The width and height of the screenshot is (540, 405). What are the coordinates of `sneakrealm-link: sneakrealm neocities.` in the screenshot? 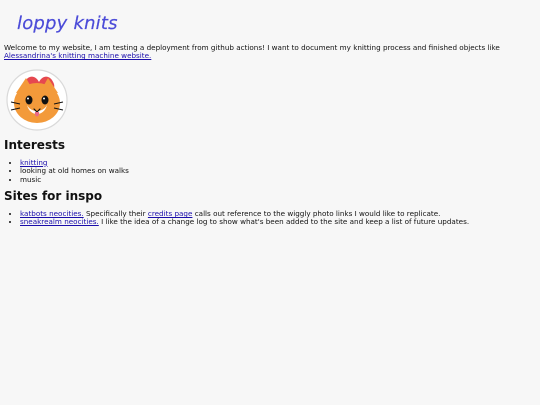 It's located at (59, 221).